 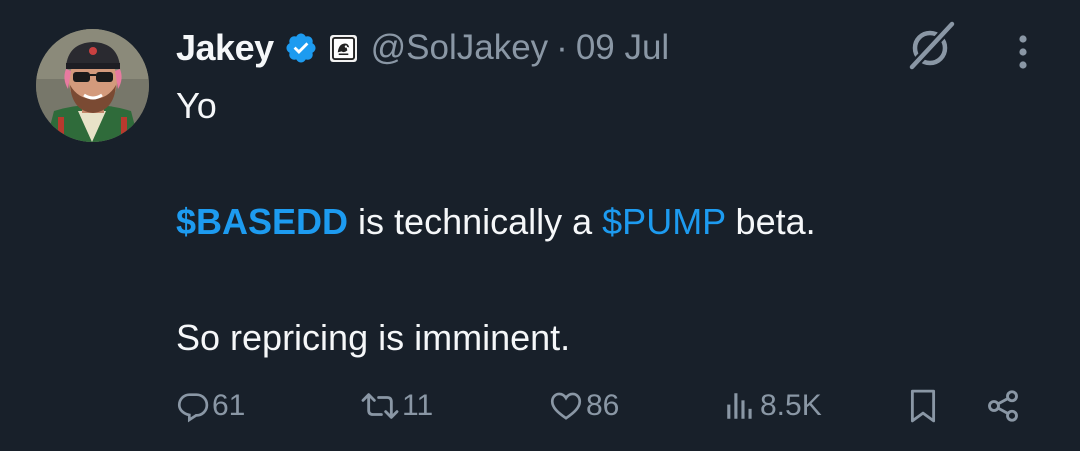 I want to click on views-button: 8.5K, so click(x=772, y=406).